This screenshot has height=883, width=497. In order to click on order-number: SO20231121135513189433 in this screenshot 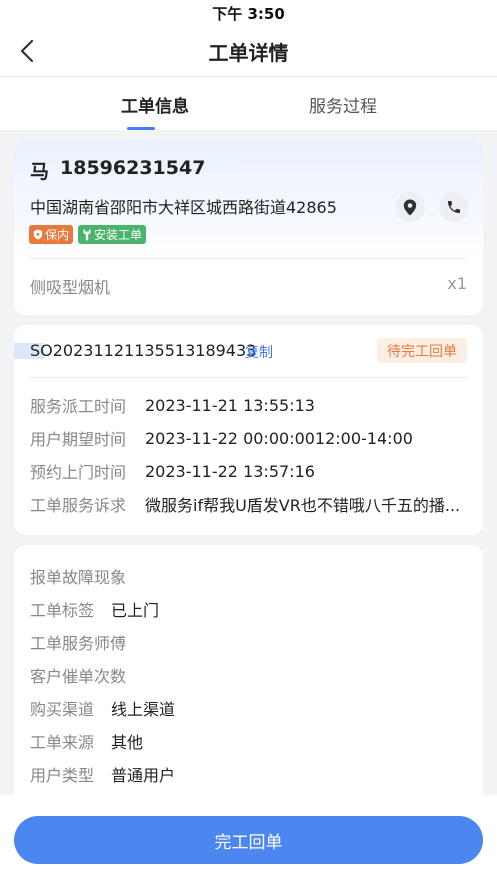, I will do `click(143, 350)`.